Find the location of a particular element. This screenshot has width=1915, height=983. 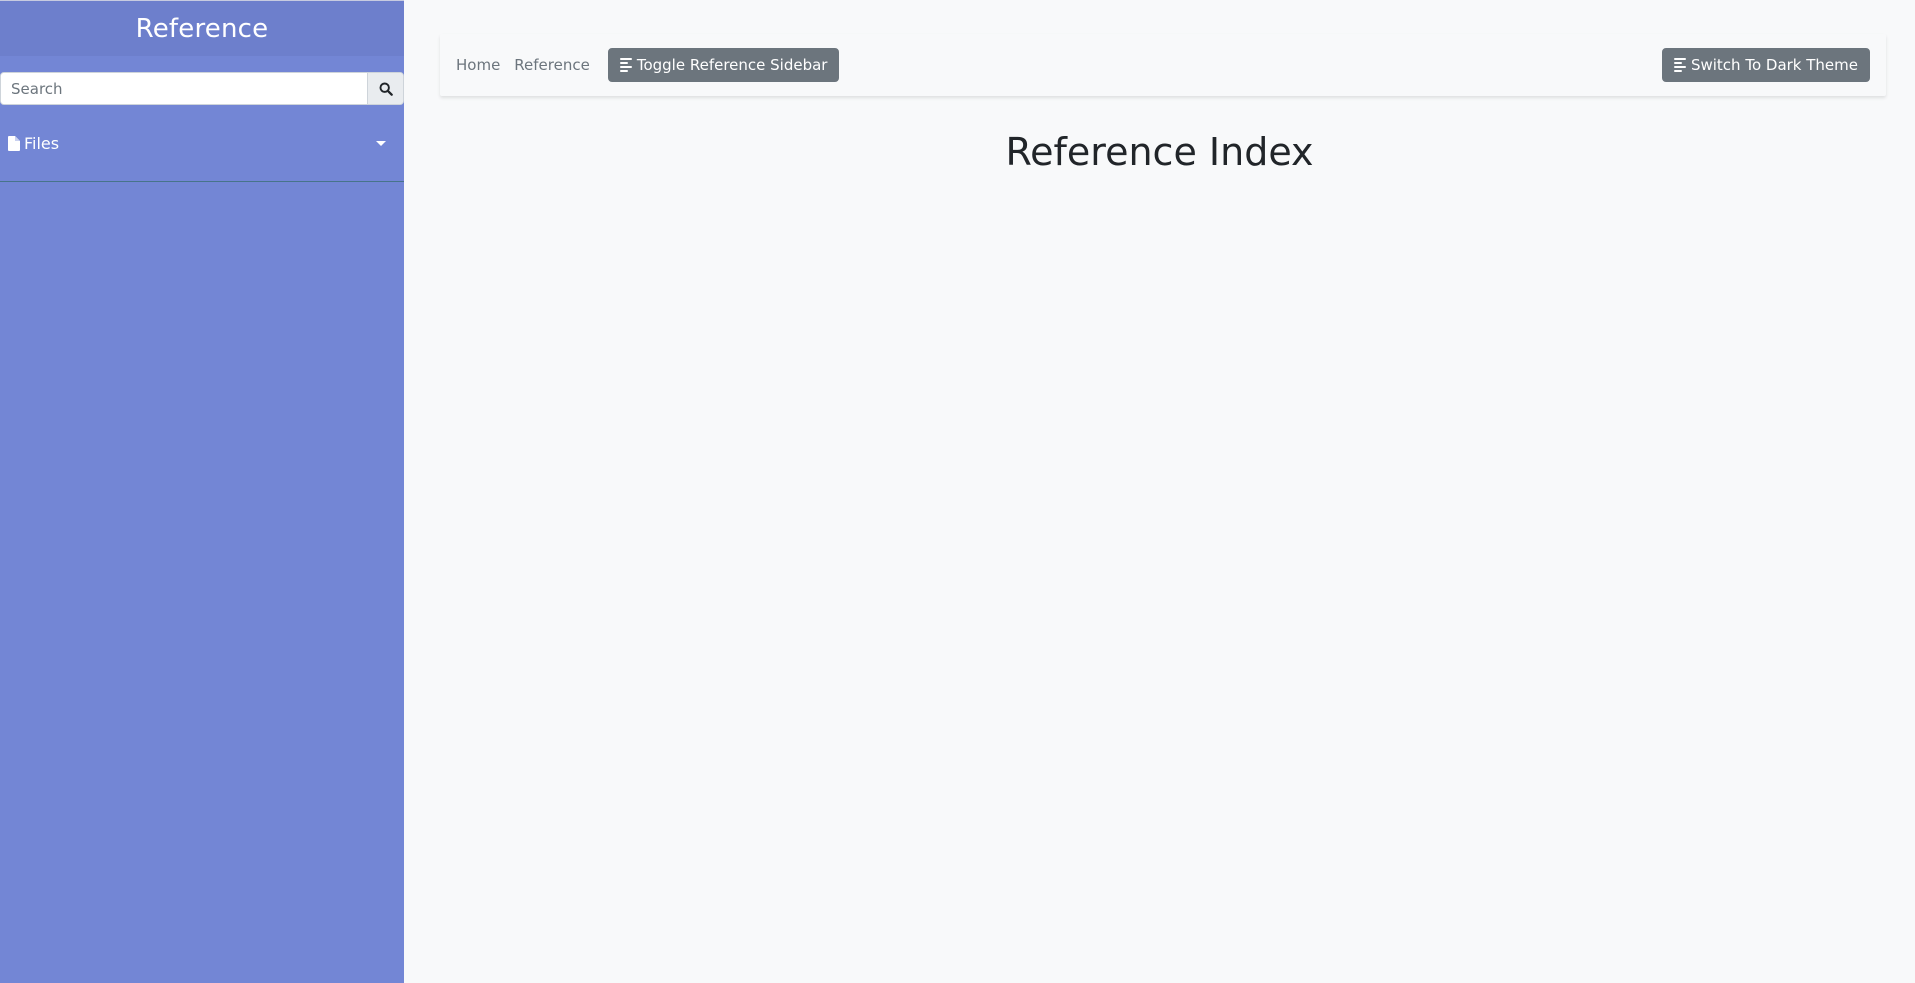

nav-link-home: Home is located at coordinates (478, 65).